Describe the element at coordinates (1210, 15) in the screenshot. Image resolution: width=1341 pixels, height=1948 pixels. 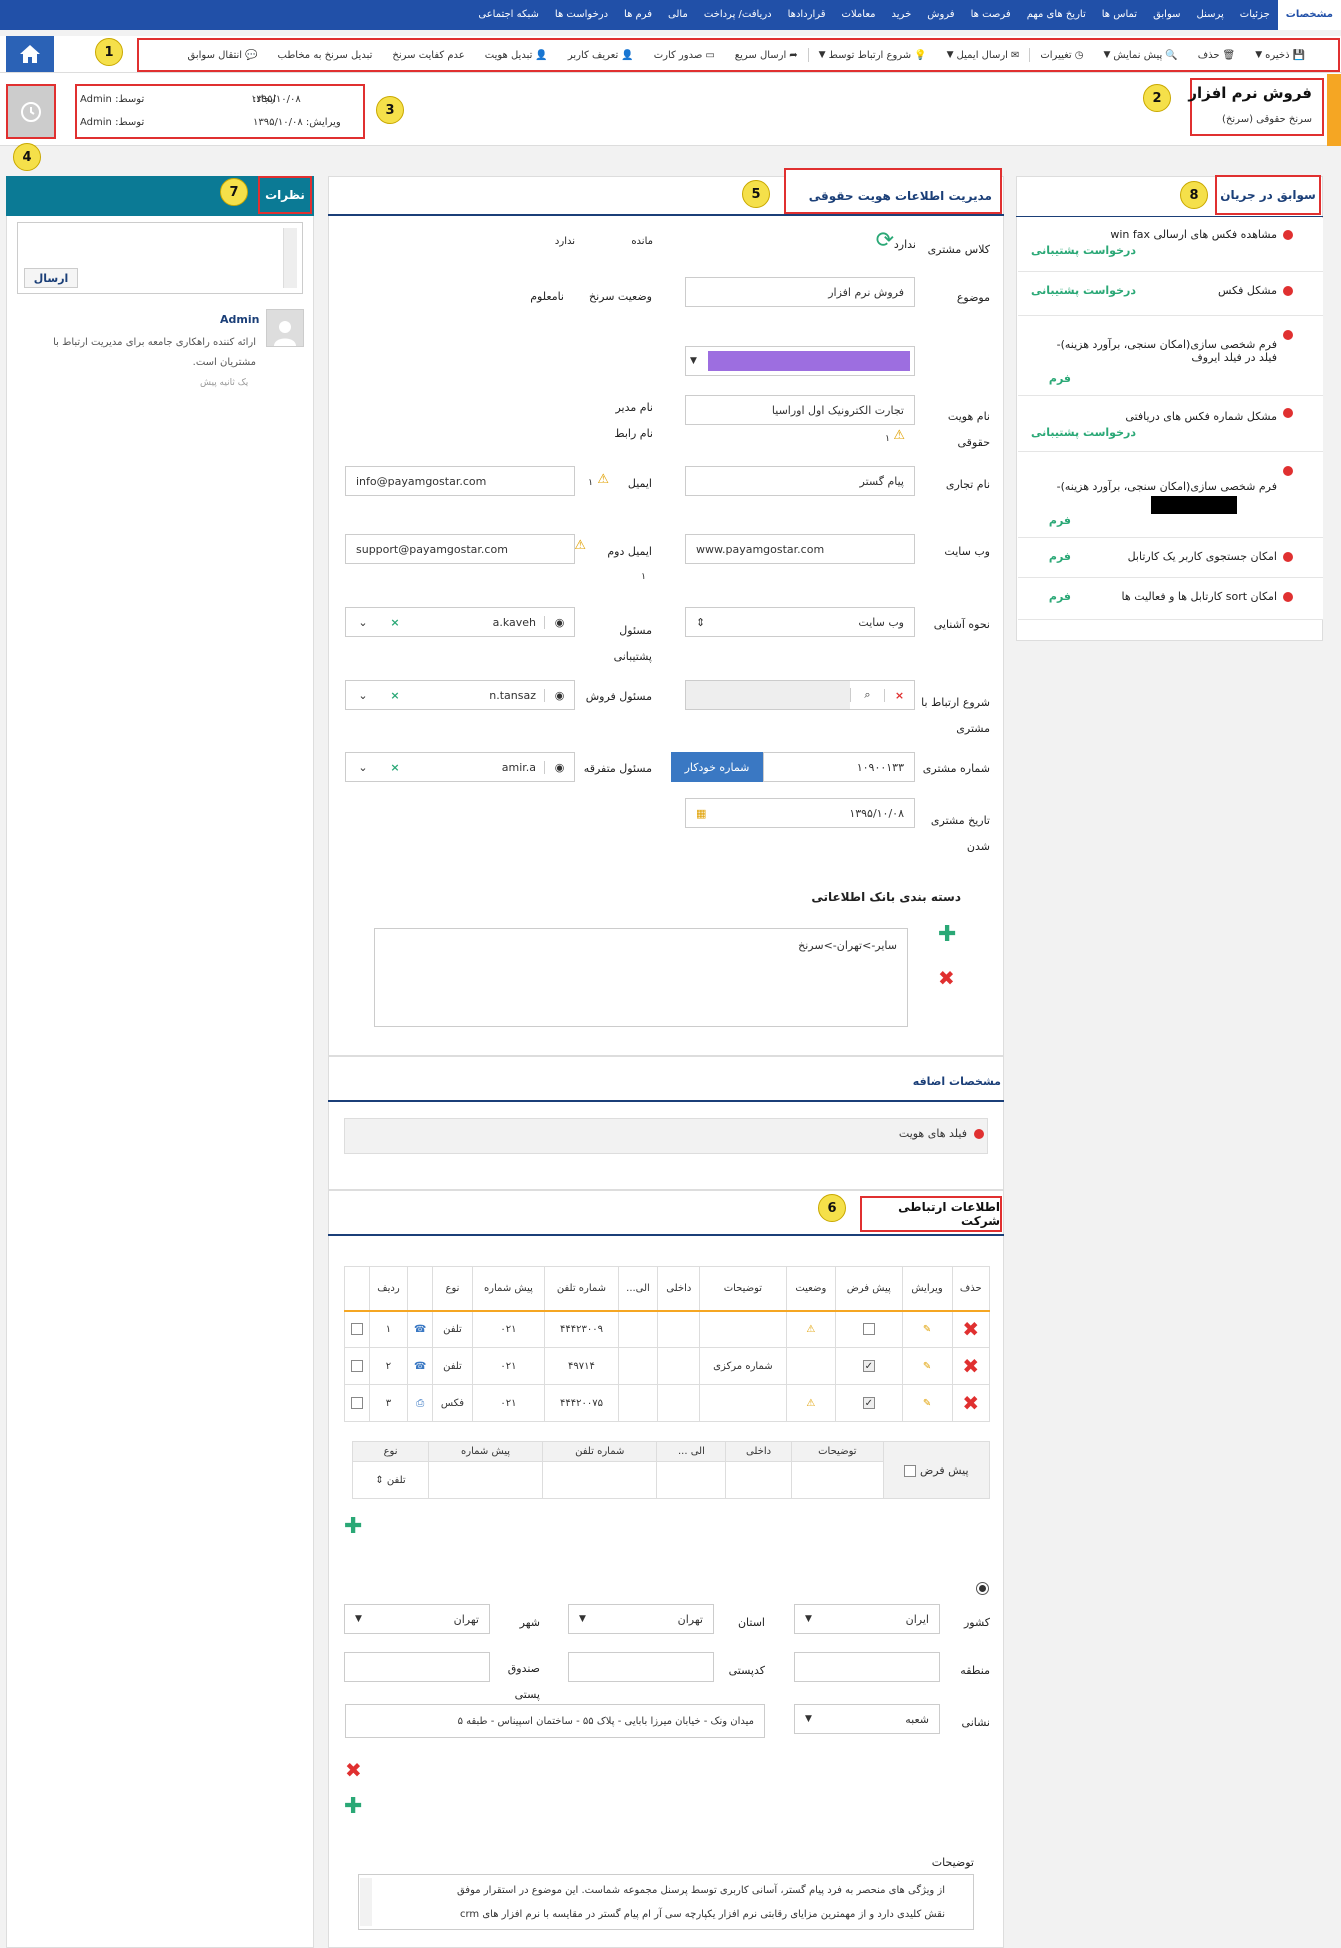
I see `nav-tab-2: پرسنل` at that location.